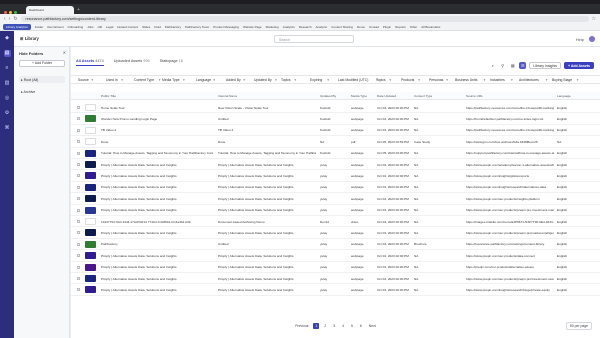 This screenshot has width=600, height=338. Describe the element at coordinates (359, 96) in the screenshot. I see `column-header: Media Type` at that location.